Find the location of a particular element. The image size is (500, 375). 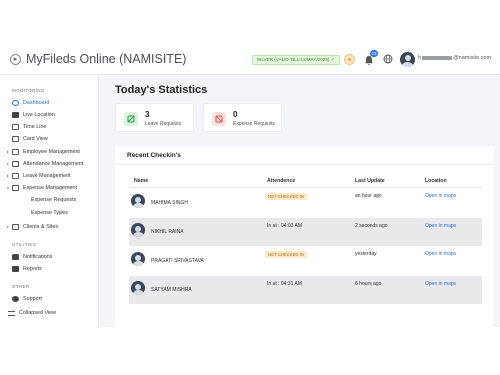

sidebar-item-employee-management: ▸ Employee Management is located at coordinates (43, 151).